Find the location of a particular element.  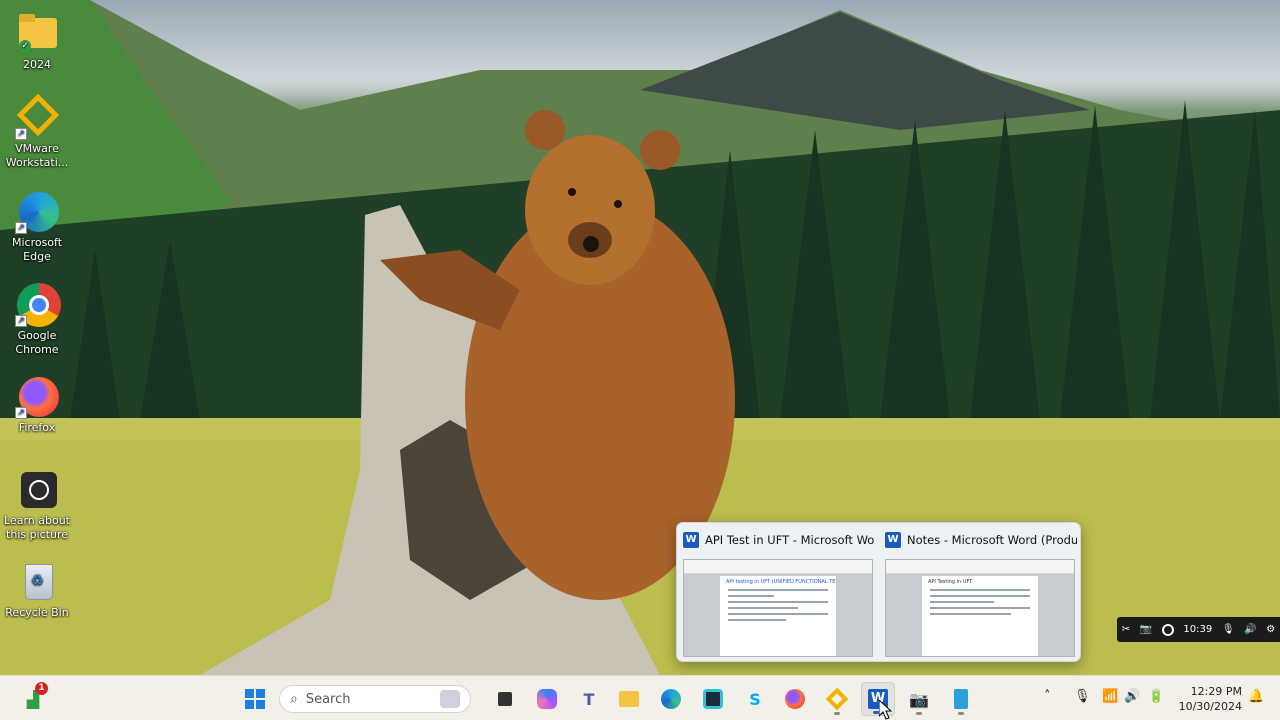

desktop-icon-firefox: ↗ Firefox is located at coordinates (37, 405).